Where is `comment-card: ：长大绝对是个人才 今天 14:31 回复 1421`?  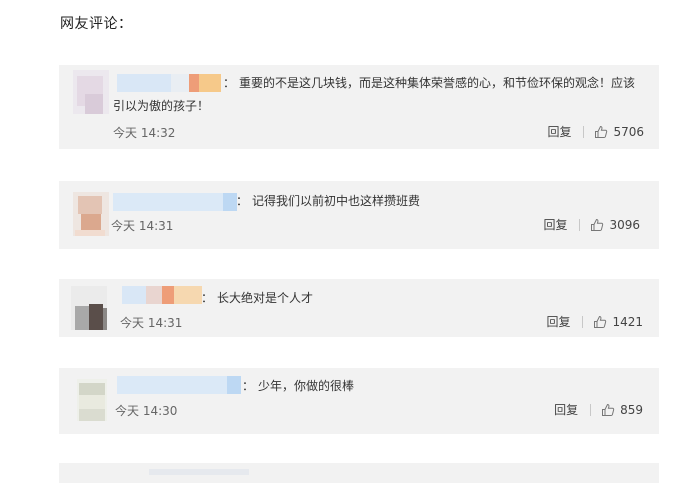 comment-card: ：长大绝对是个人才 今天 14:31 回复 1421 is located at coordinates (359, 308).